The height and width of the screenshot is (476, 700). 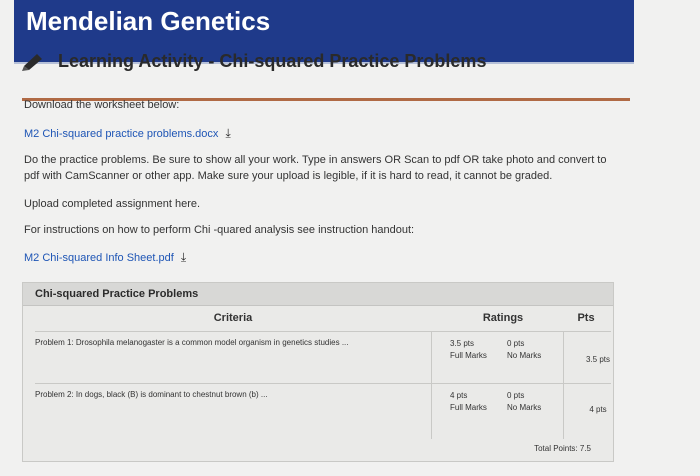 What do you see at coordinates (33, 61) in the screenshot?
I see `pencil-icon` at bounding box center [33, 61].